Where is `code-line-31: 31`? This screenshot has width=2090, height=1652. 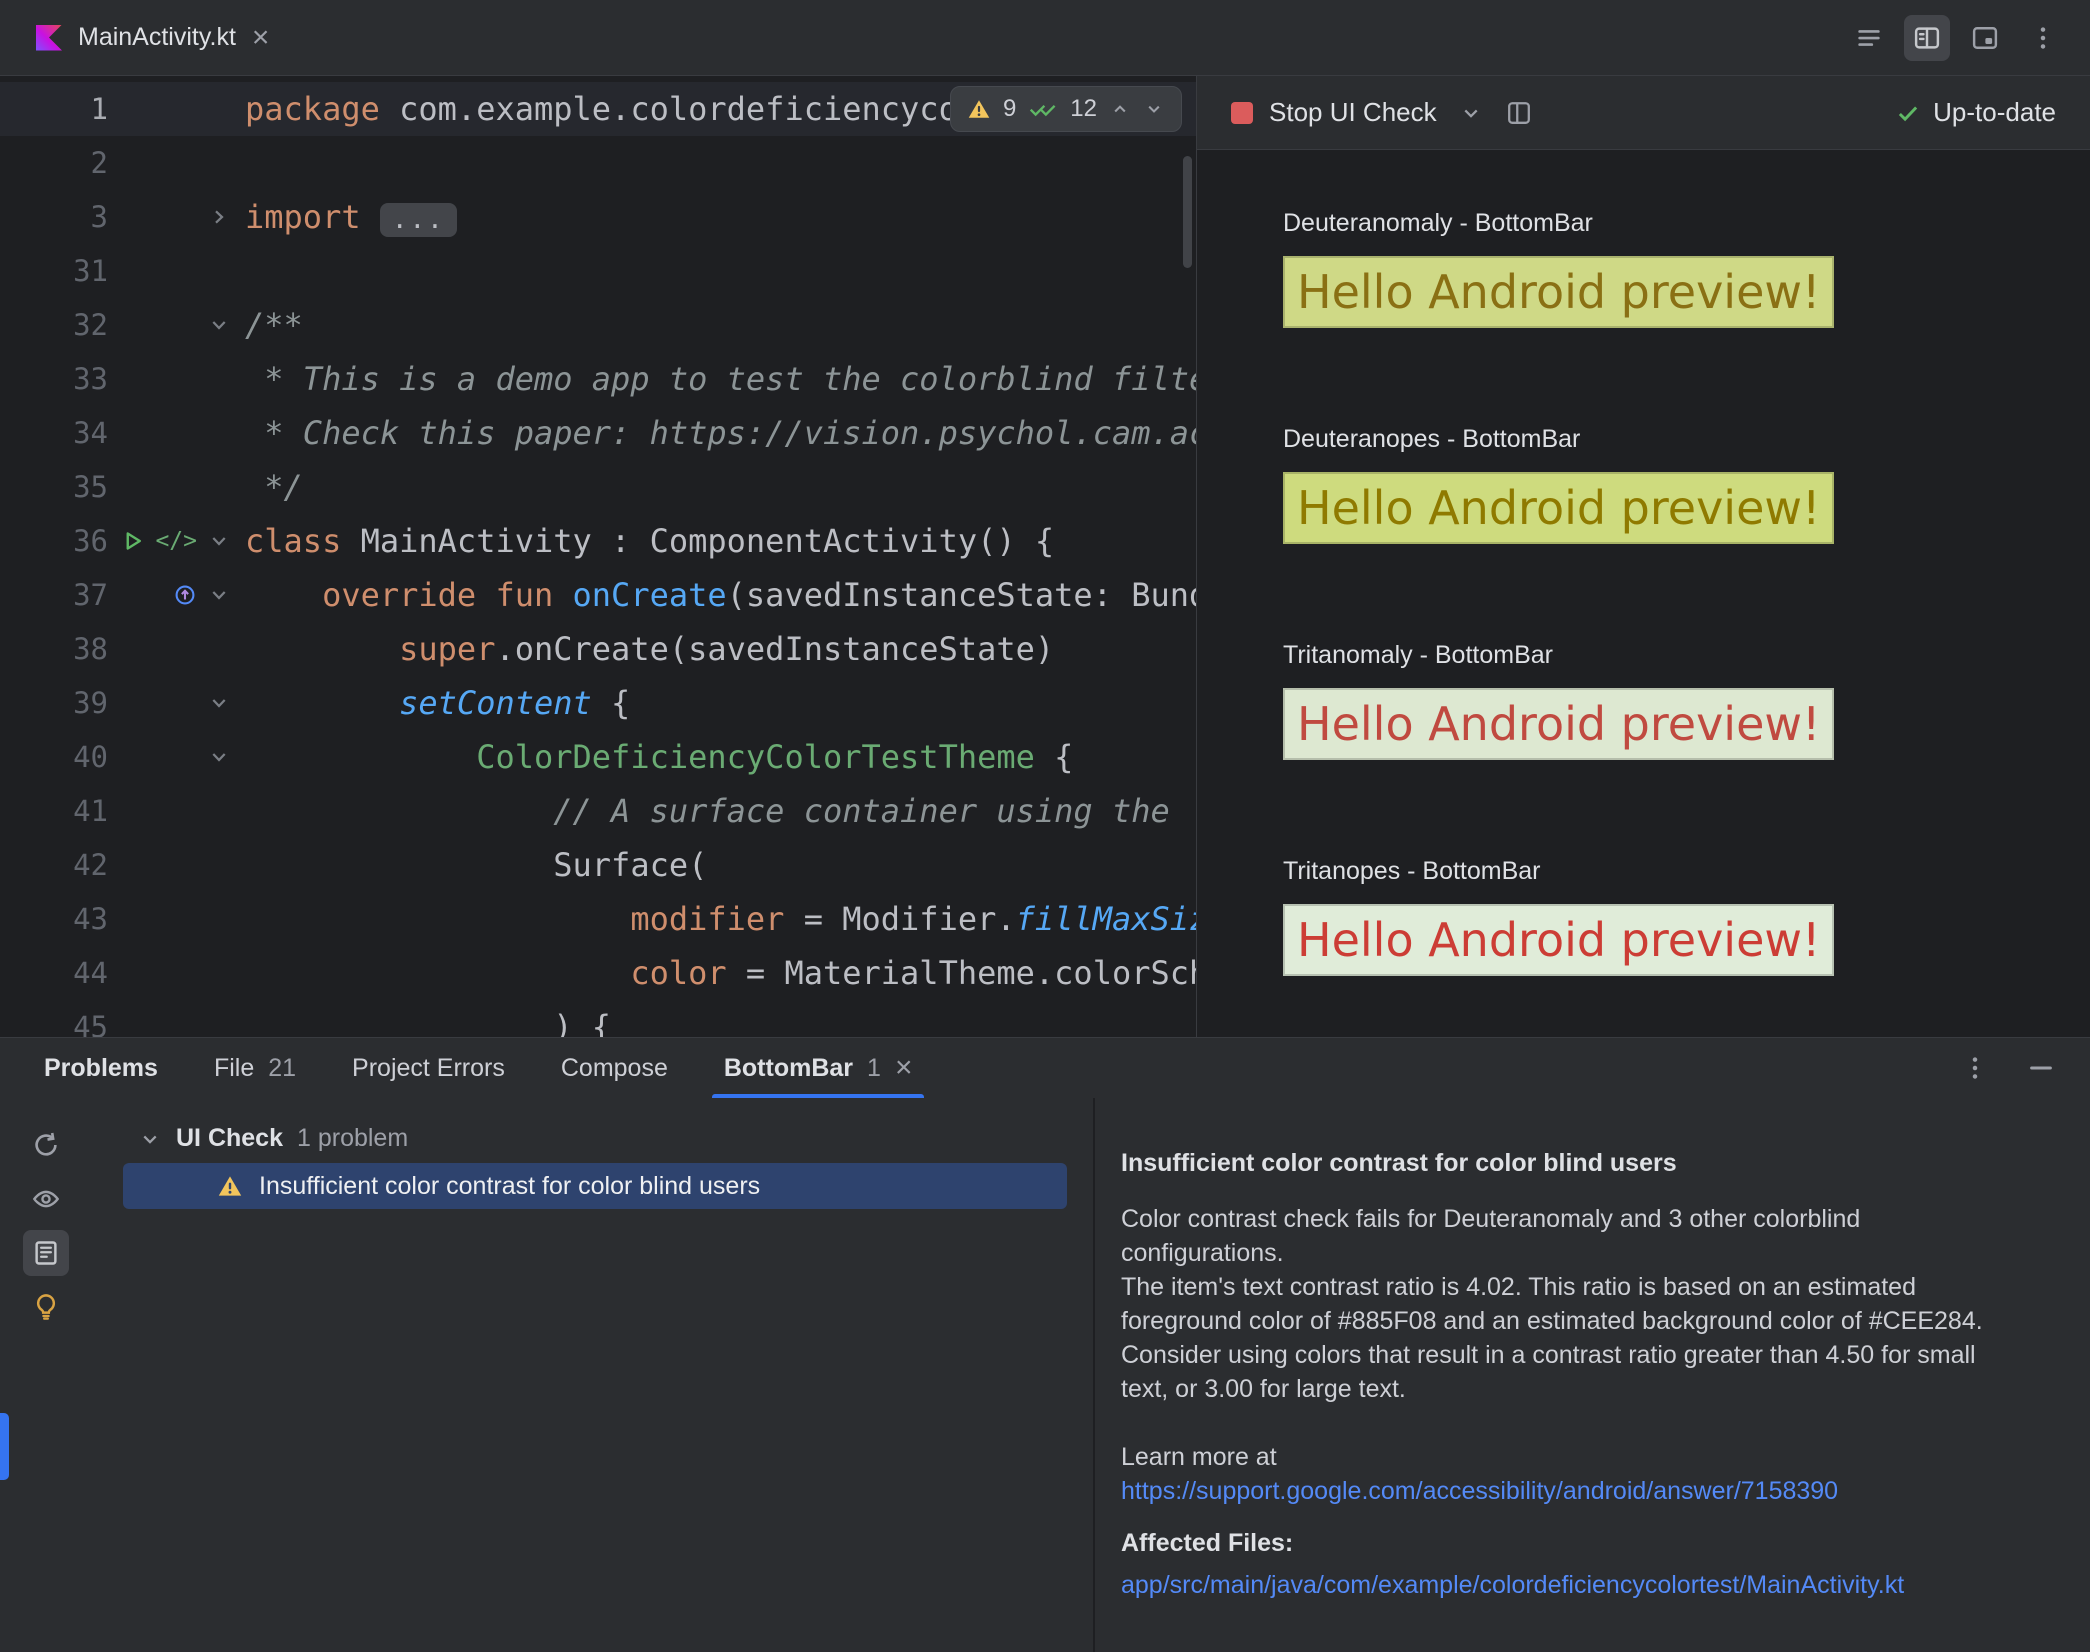 code-line-31: 31 is located at coordinates (598, 271).